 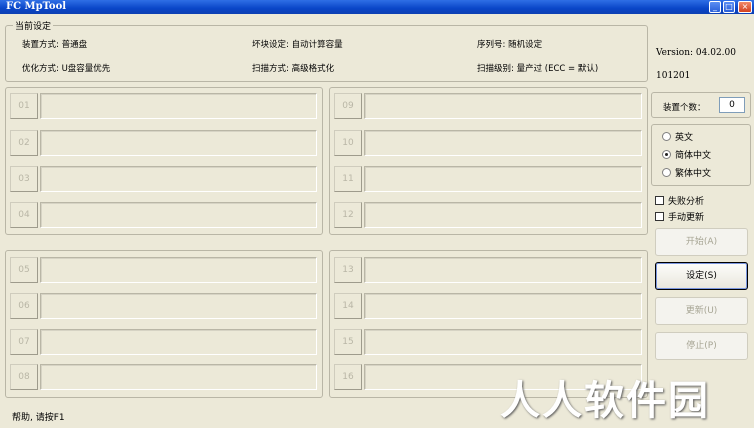 What do you see at coordinates (348, 342) in the screenshot?
I see `slot-number-button: 15` at bounding box center [348, 342].